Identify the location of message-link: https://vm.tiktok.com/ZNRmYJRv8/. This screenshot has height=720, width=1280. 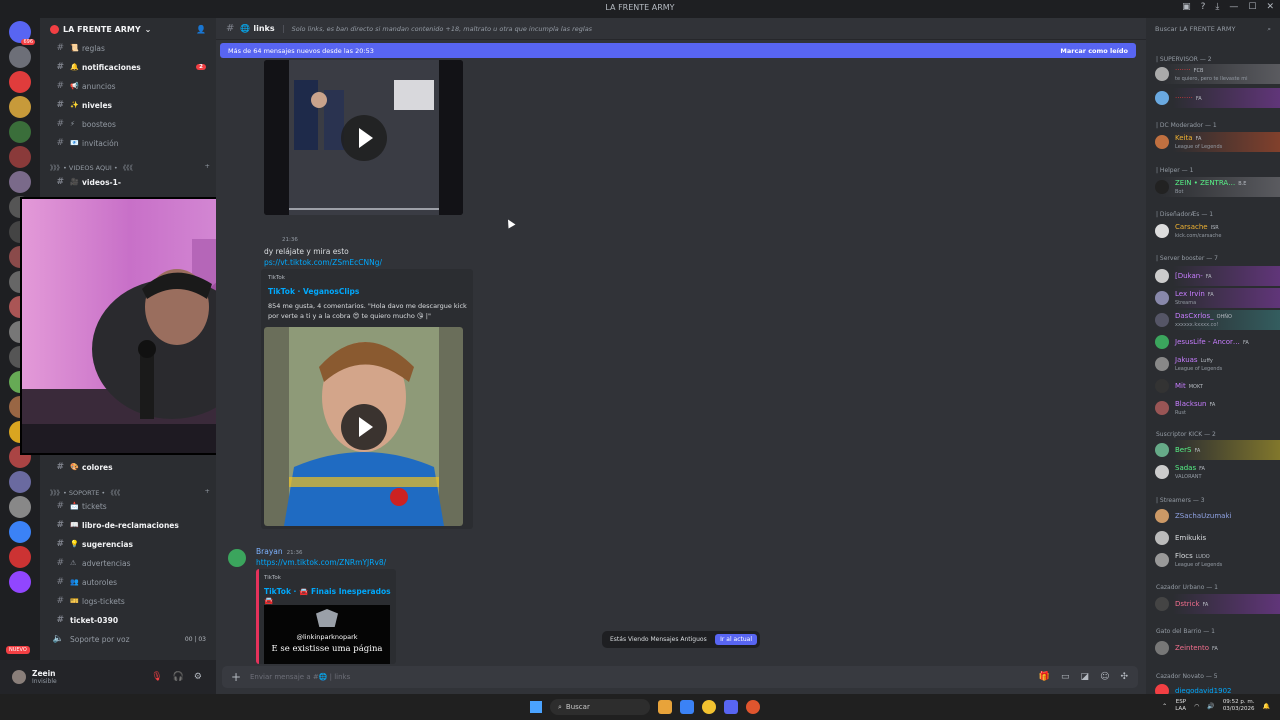
(321, 562).